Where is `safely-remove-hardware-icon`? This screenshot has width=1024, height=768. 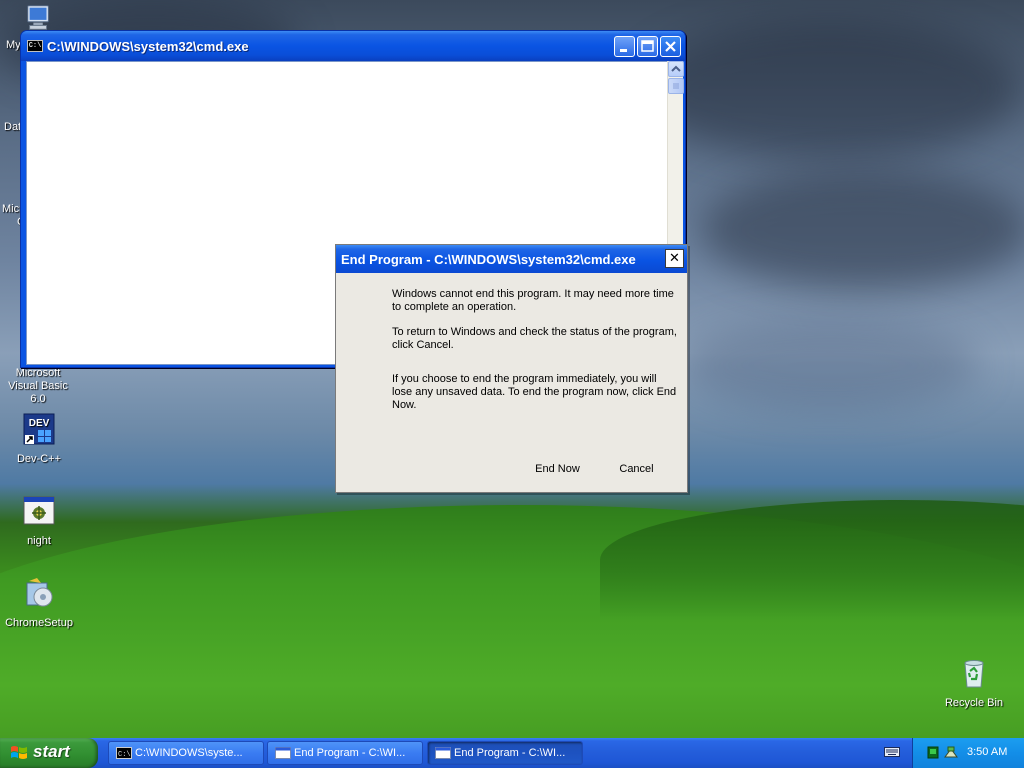 safely-remove-hardware-icon is located at coordinates (951, 752).